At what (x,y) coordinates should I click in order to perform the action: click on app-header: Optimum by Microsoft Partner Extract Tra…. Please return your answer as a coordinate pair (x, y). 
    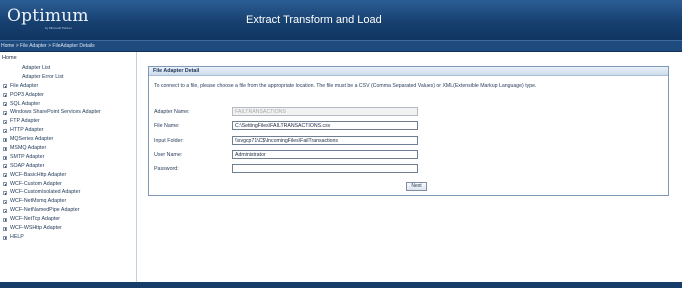
    Looking at the image, I should click on (341, 20).